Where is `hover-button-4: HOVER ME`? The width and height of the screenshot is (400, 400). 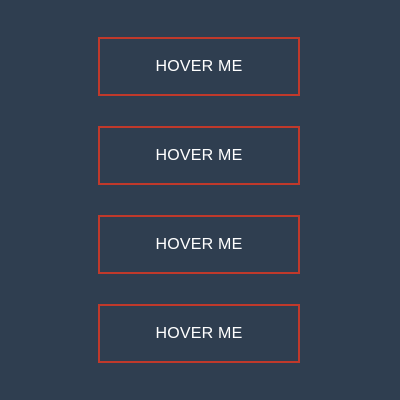 hover-button-4: HOVER ME is located at coordinates (199, 333).